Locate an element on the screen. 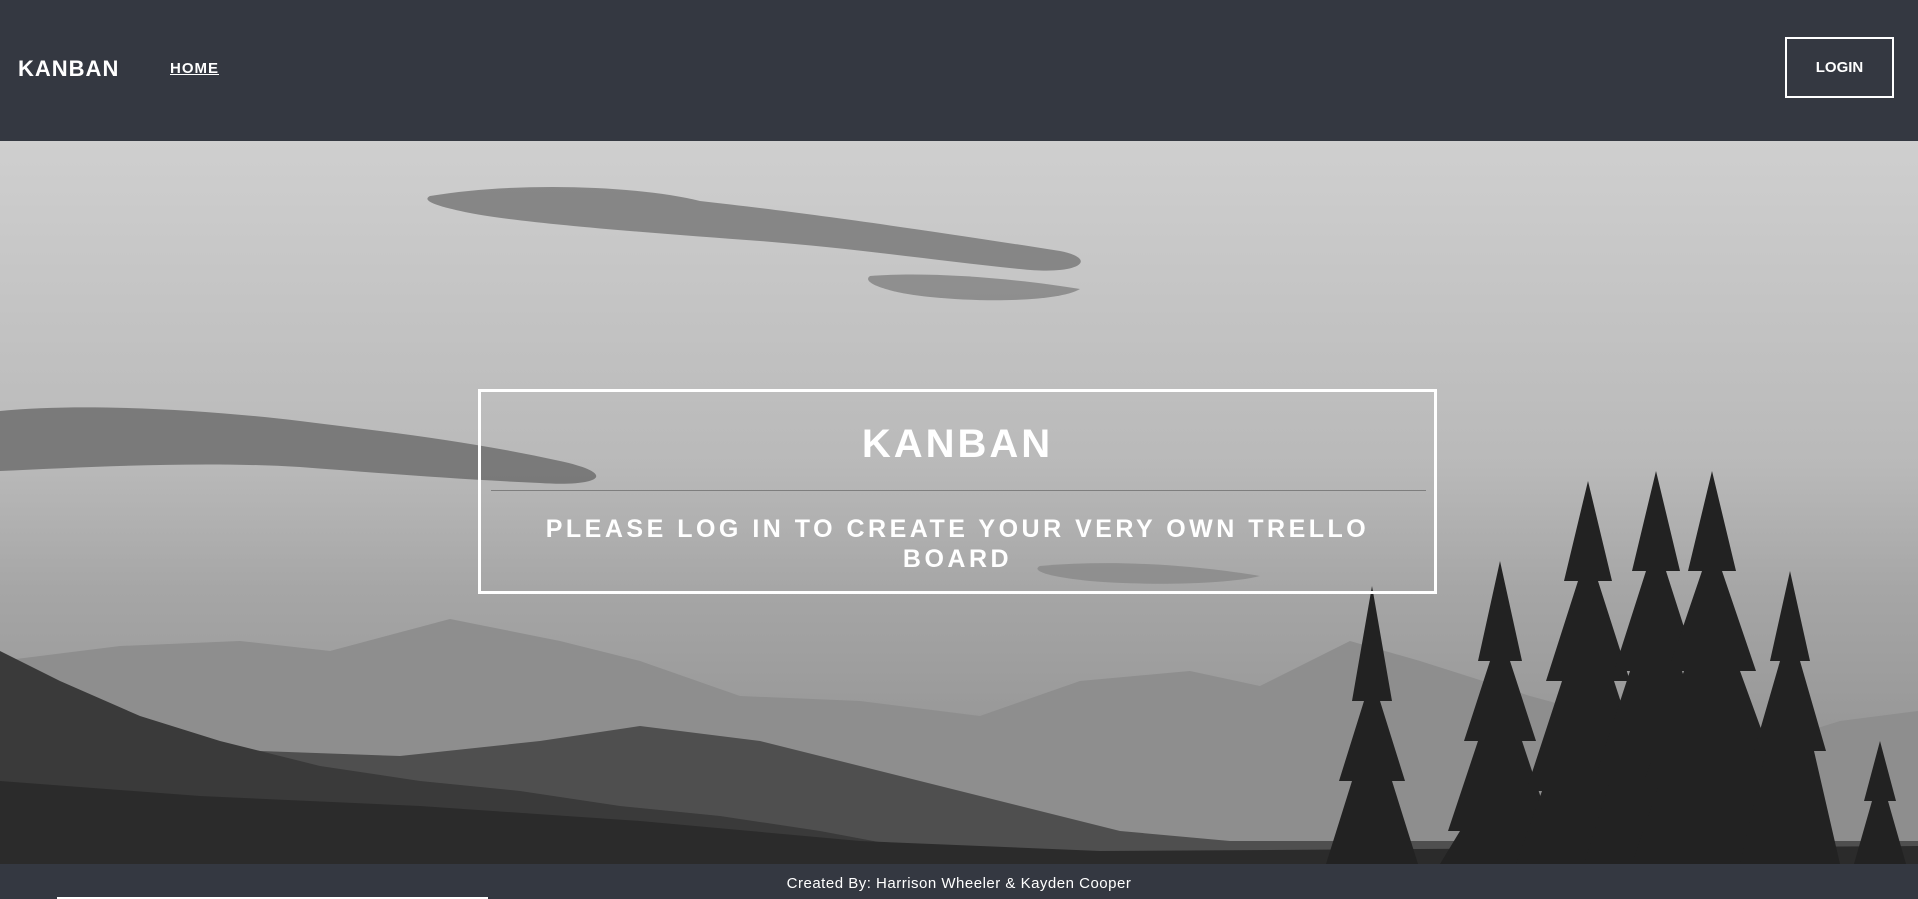  hero-divider is located at coordinates (958, 490).